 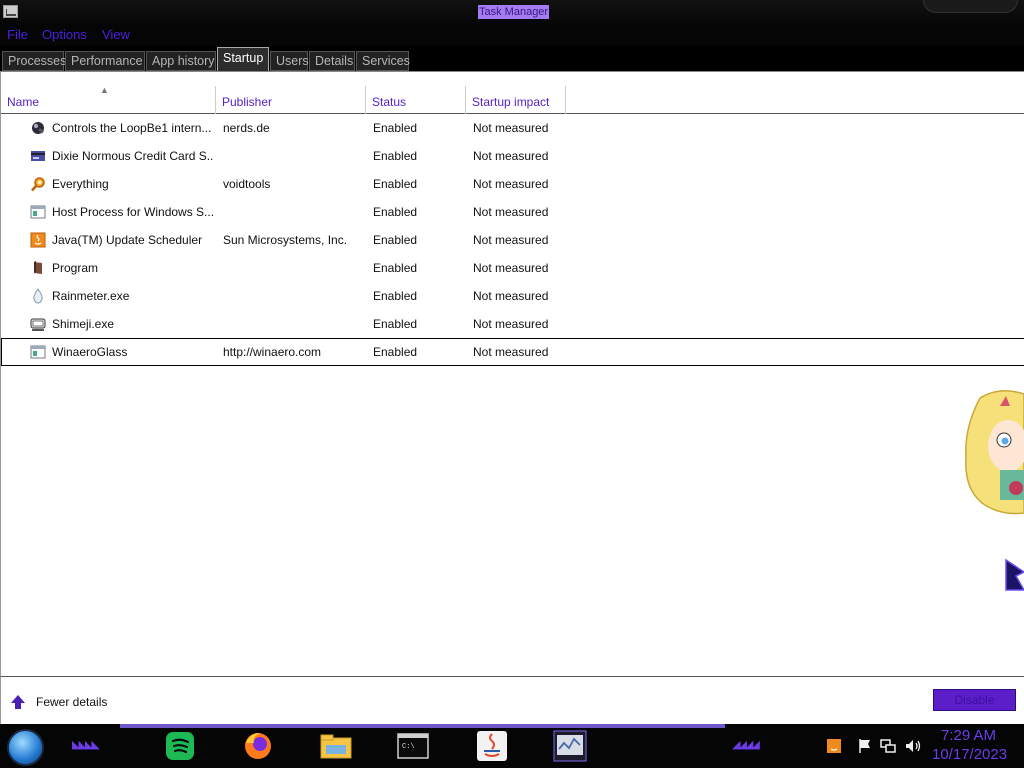 What do you see at coordinates (512, 746) in the screenshot?
I see `taskbar: ◣◣◣◣ ◢◢◢◢ C:\ 7:29 AM 10/17/2023` at bounding box center [512, 746].